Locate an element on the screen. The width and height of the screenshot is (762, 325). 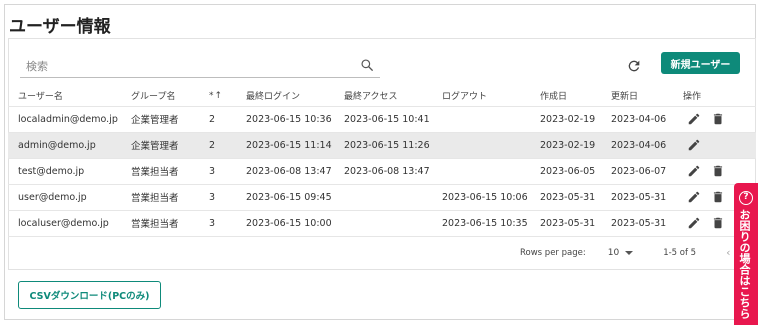
rows-per-page-label: Rows per page: is located at coordinates (553, 252).